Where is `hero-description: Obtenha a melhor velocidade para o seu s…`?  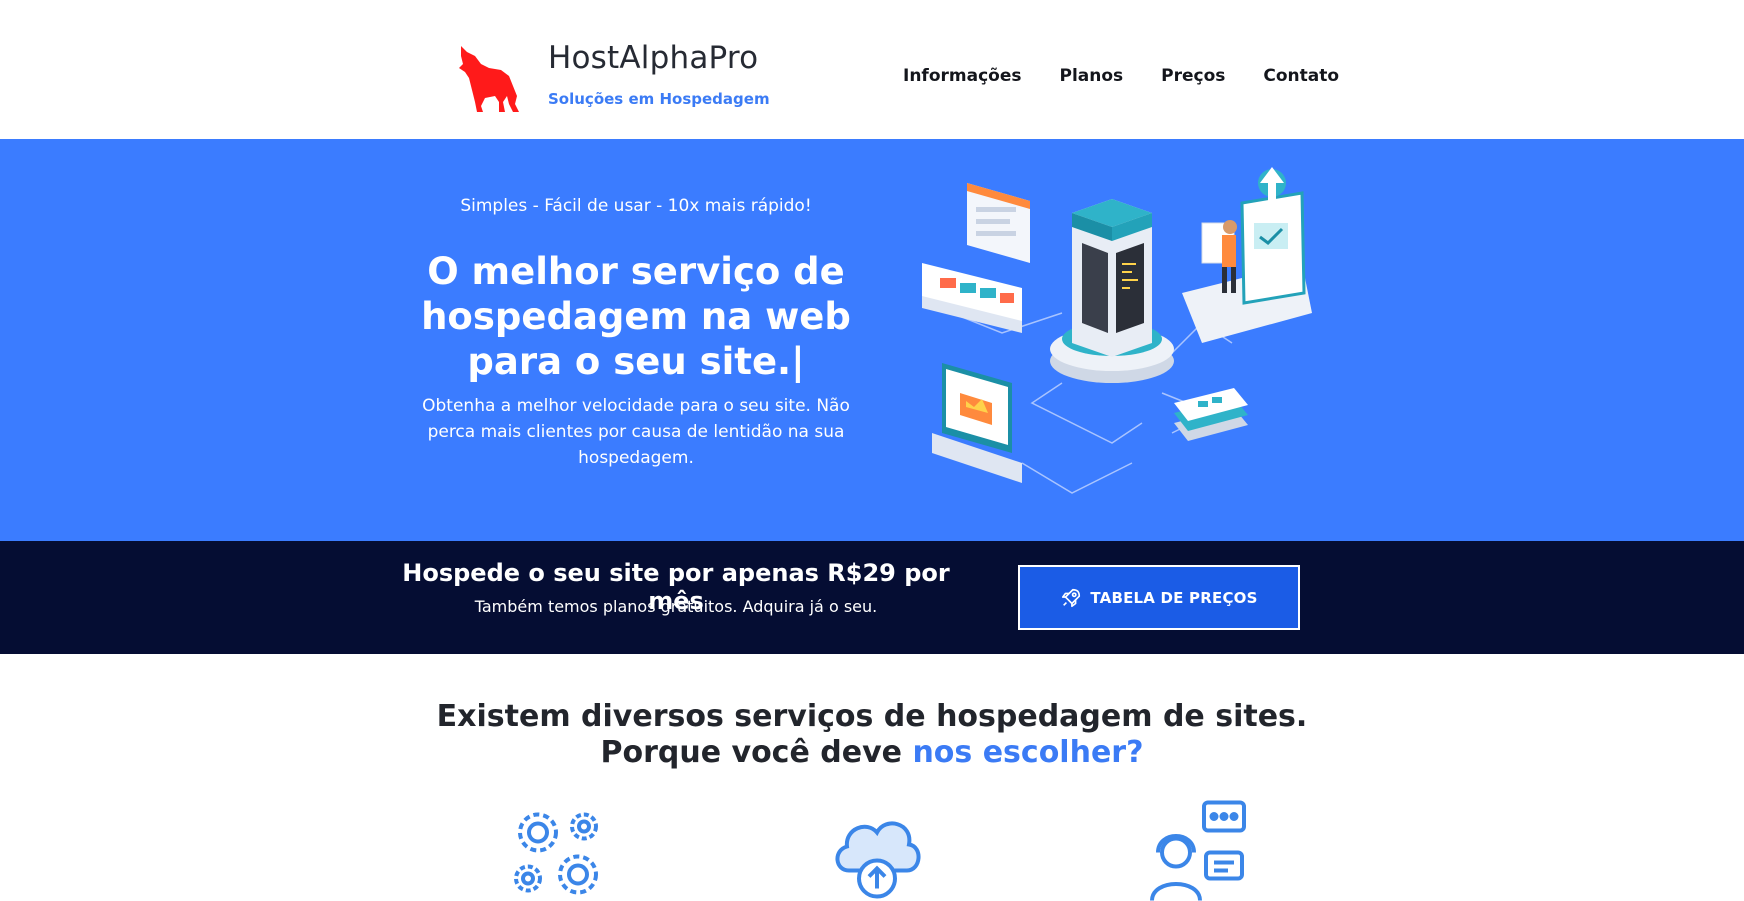 hero-description: Obtenha a melhor velocidade para o seu s… is located at coordinates (636, 432).